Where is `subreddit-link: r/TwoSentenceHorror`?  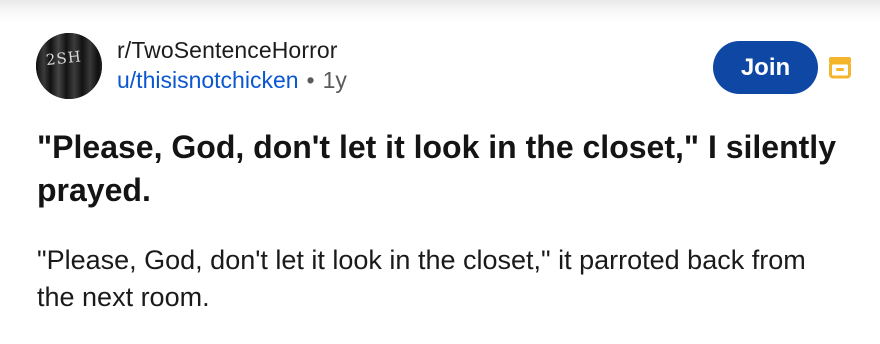 subreddit-link: r/TwoSentenceHorror is located at coordinates (232, 50).